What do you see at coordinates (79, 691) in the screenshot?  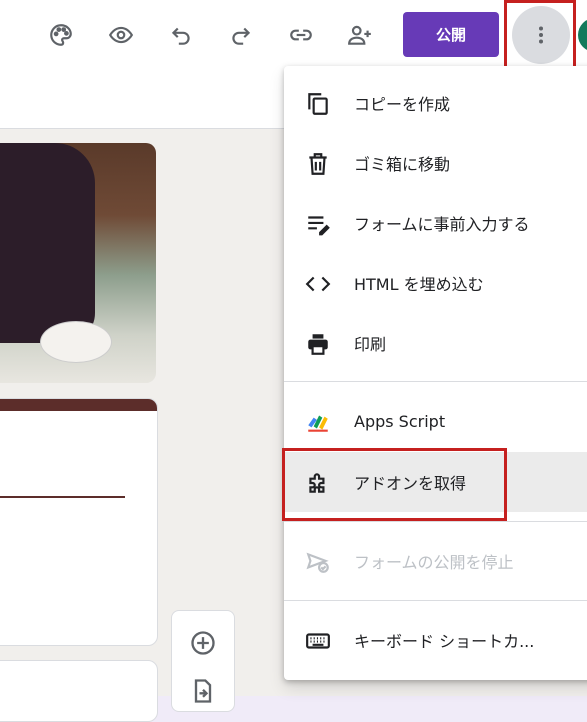 I see `question-card` at bounding box center [79, 691].